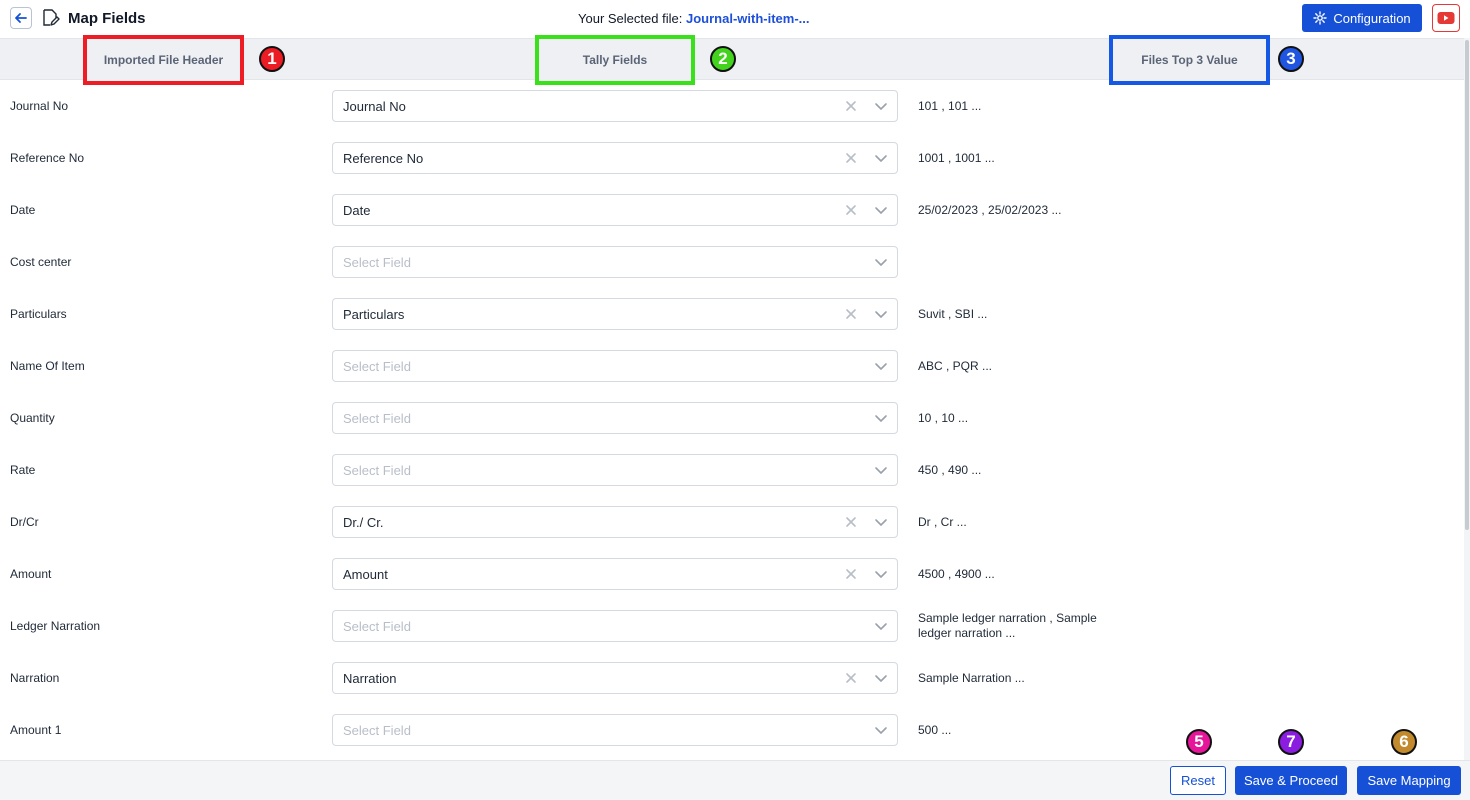 This screenshot has width=1470, height=800. What do you see at coordinates (47, 158) in the screenshot?
I see `imported-header-label: Reference No` at bounding box center [47, 158].